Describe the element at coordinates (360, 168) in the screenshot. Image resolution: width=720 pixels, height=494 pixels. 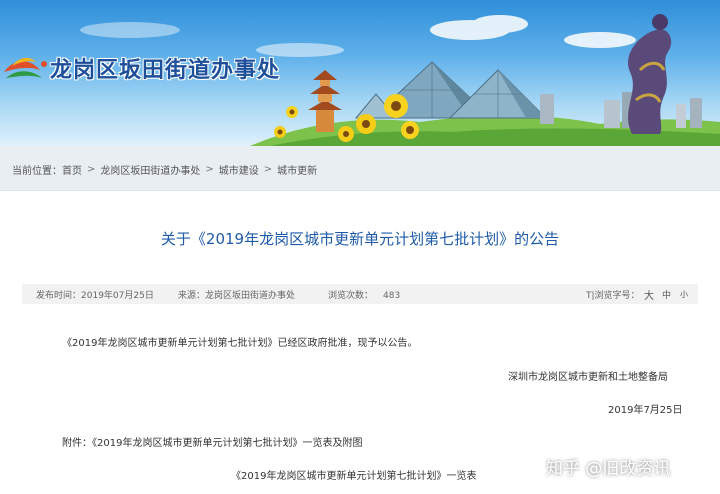
I see `breadcrumb-bar: 当前位置： 首页 > 龙岗区坂田街道办事处 > 城市建设 > 城市更新` at that location.